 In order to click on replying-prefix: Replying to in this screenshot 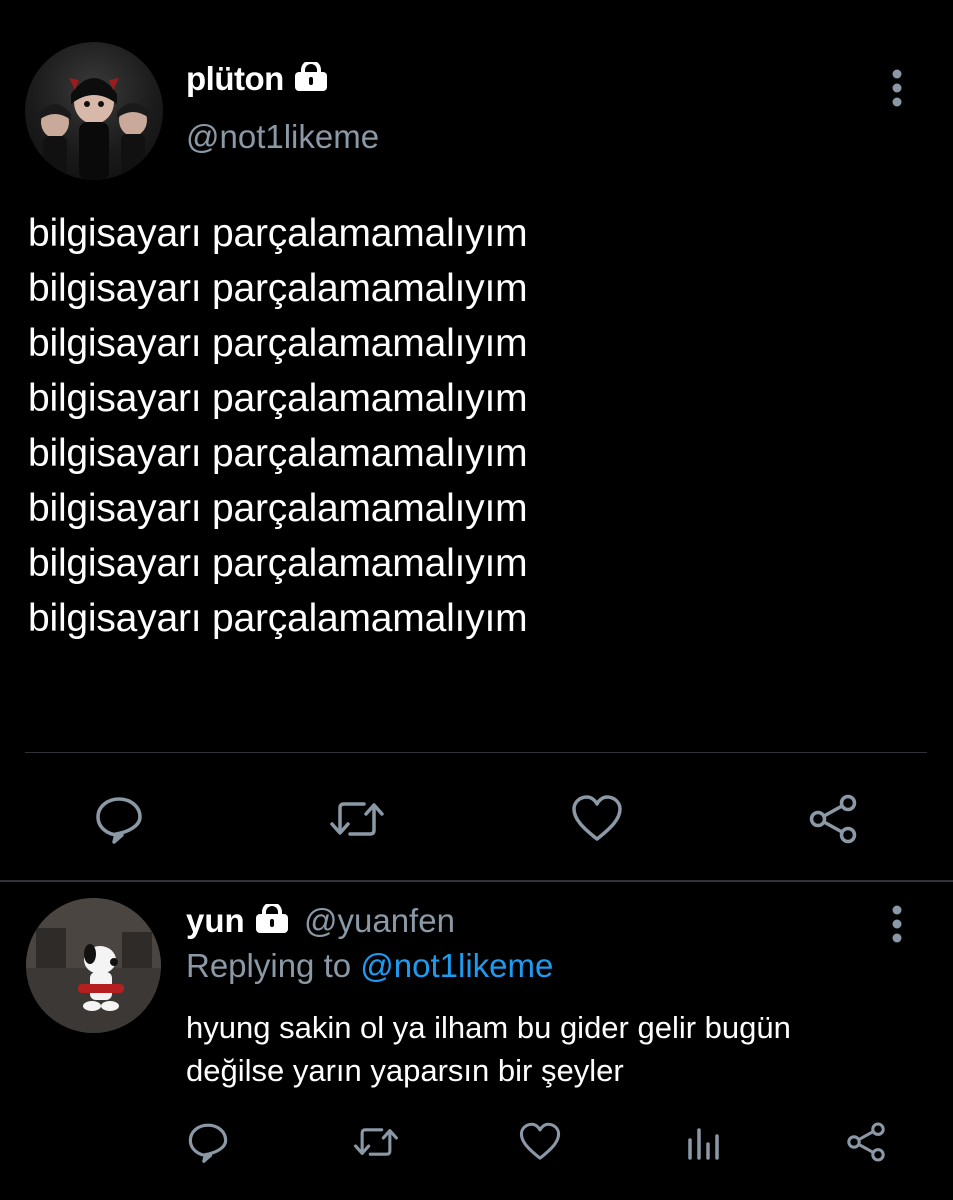, I will do `click(269, 965)`.